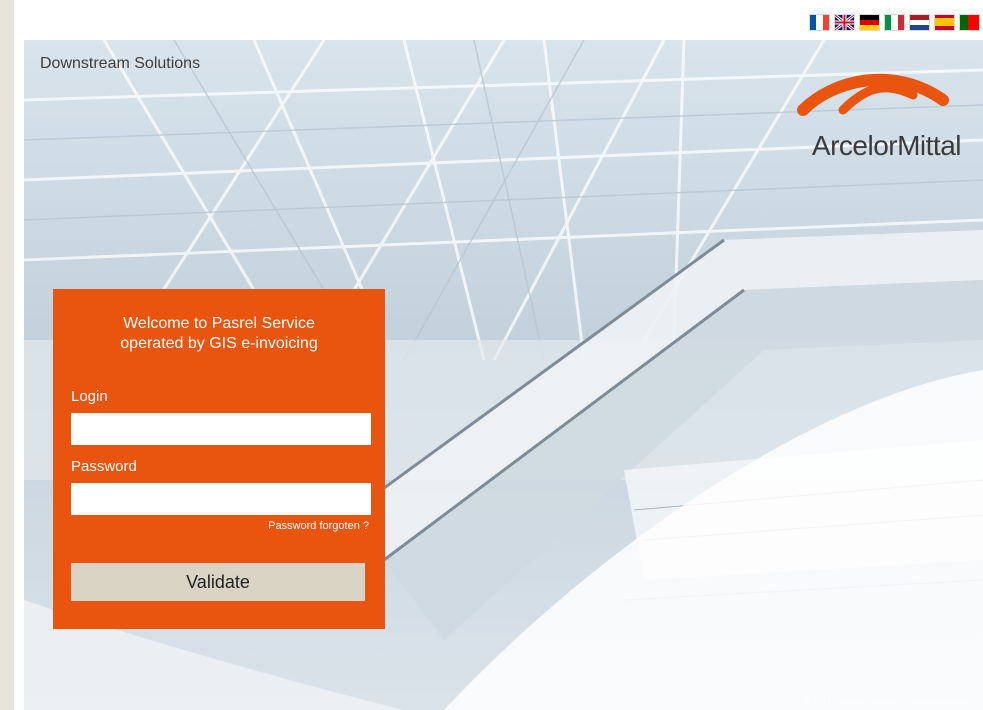 The width and height of the screenshot is (983, 710). Describe the element at coordinates (120, 63) in the screenshot. I see `tagline: Downstream Solutions` at that location.